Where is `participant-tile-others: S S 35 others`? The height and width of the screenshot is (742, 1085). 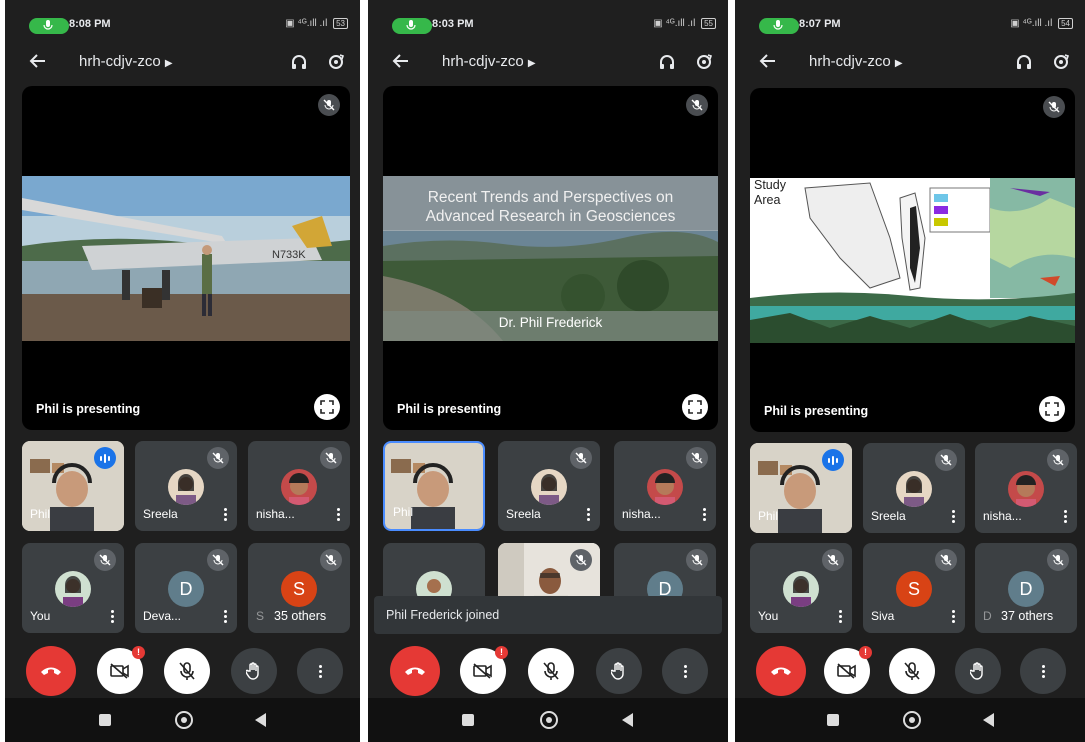 participant-tile-others: S S 35 others is located at coordinates (299, 588).